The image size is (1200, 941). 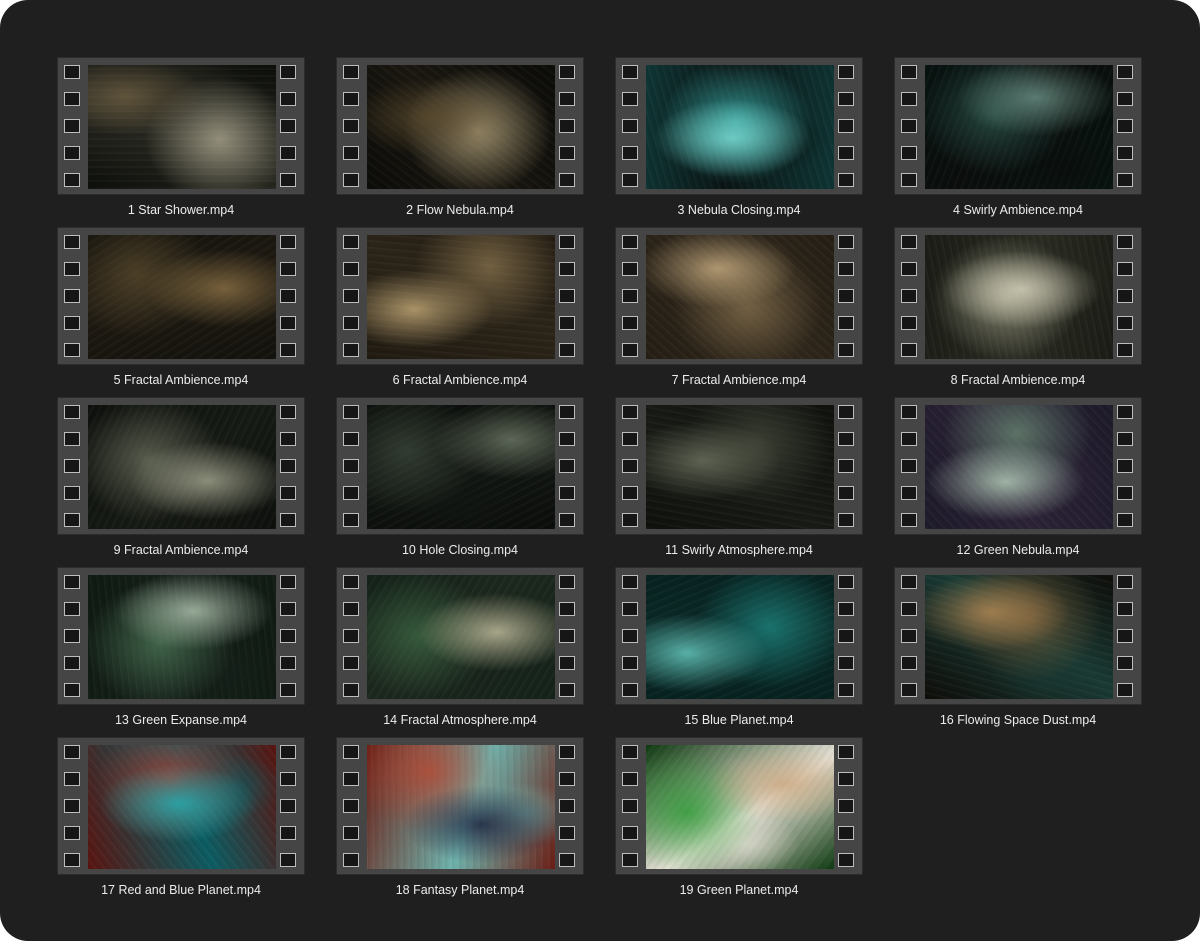 What do you see at coordinates (181, 380) in the screenshot?
I see `file-name-label: 5 Fractal Ambience.mp4` at bounding box center [181, 380].